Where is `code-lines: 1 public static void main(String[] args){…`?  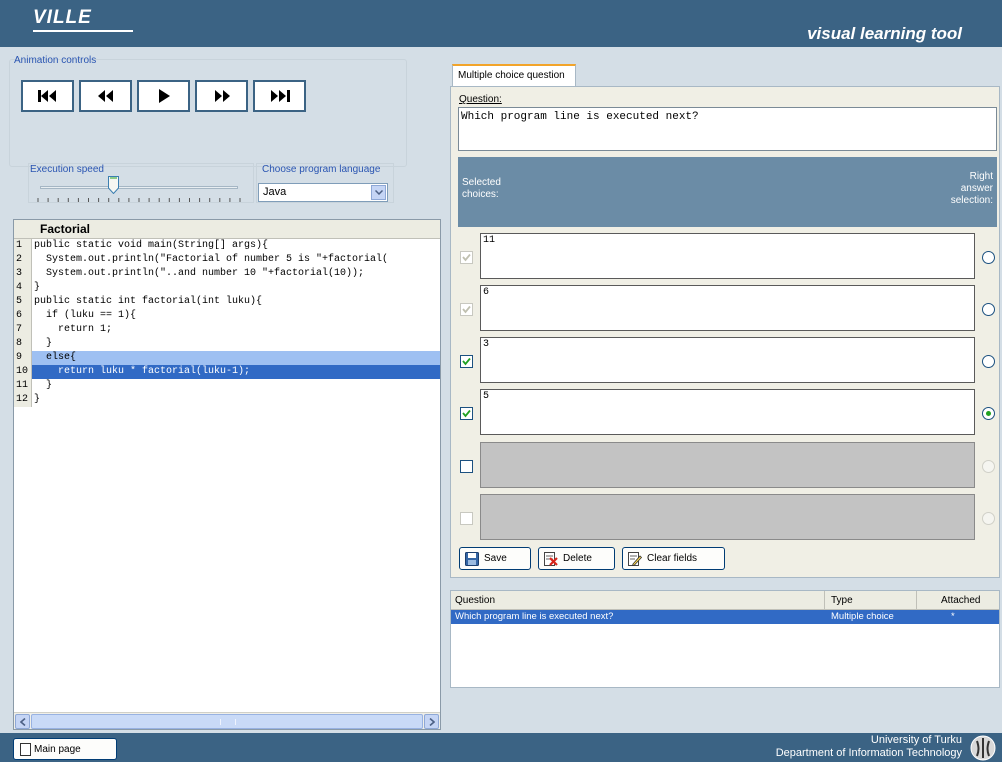
code-lines: 1 public static void main(String[] args){… is located at coordinates (227, 323).